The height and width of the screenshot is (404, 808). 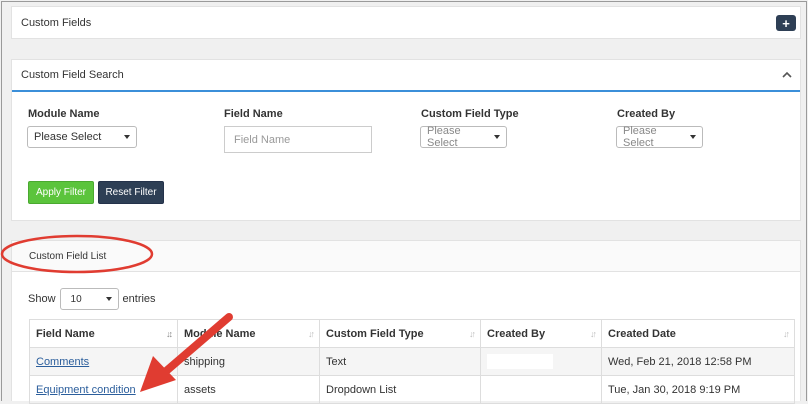 I want to click on field-name-link: Equipment condition, so click(x=86, y=390).